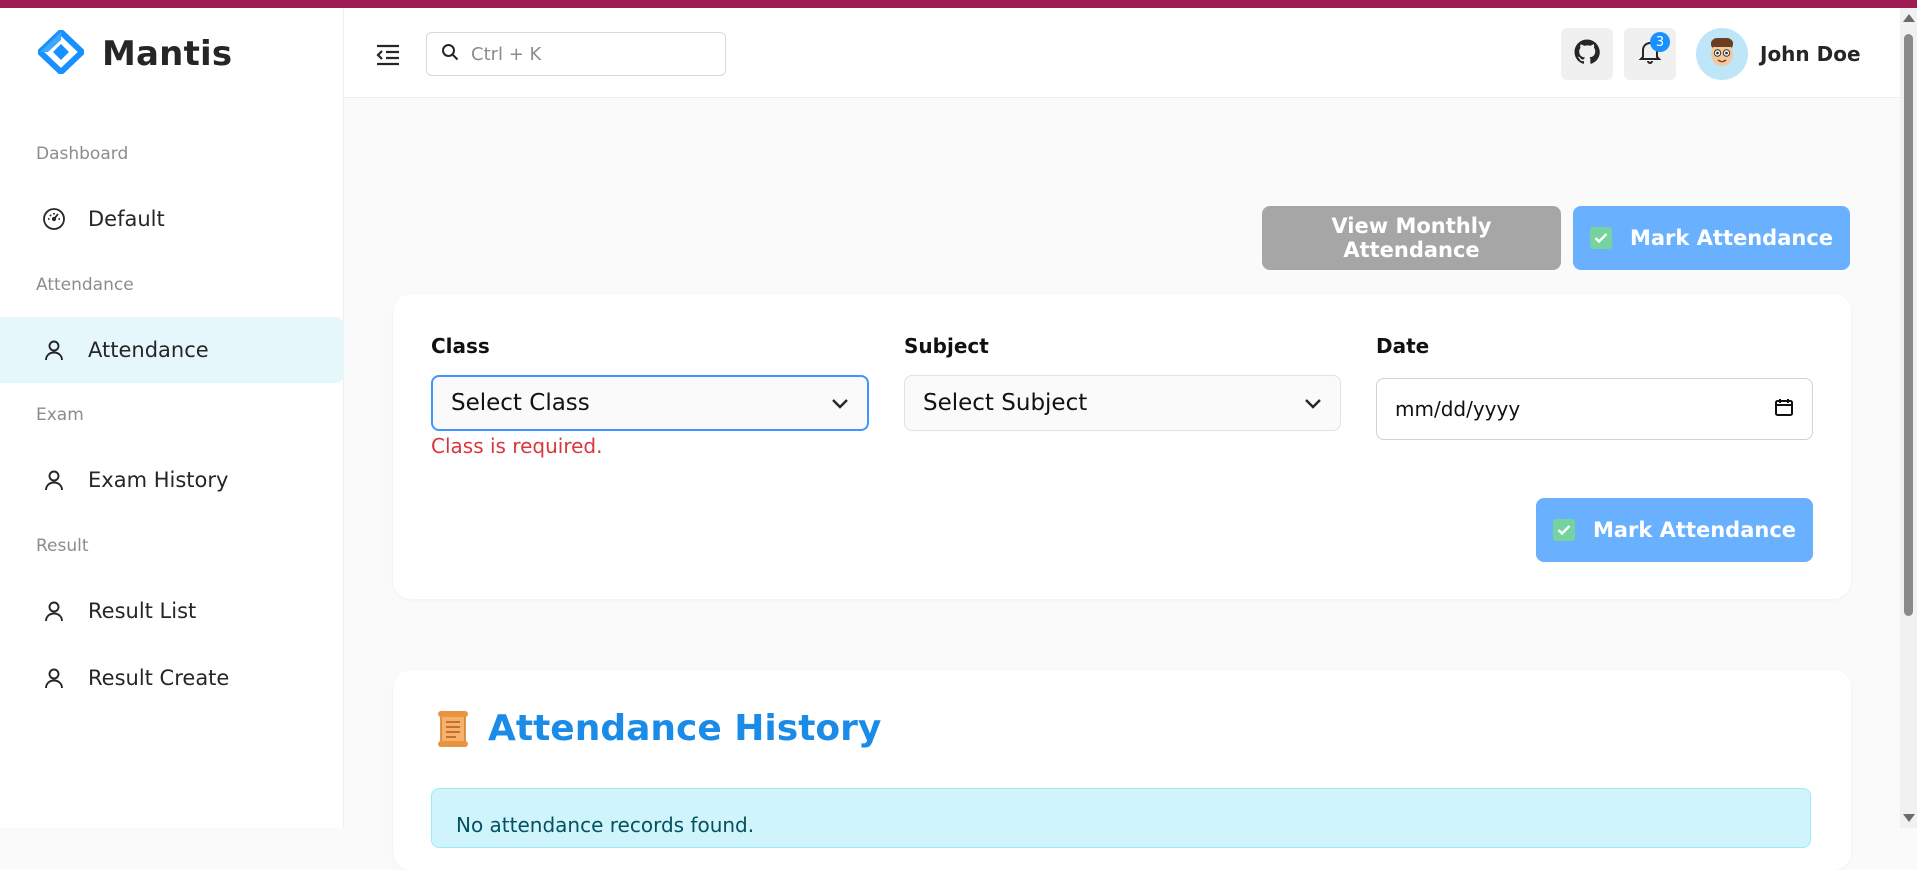  What do you see at coordinates (517, 446) in the screenshot?
I see `class-error-message: Class is required.` at bounding box center [517, 446].